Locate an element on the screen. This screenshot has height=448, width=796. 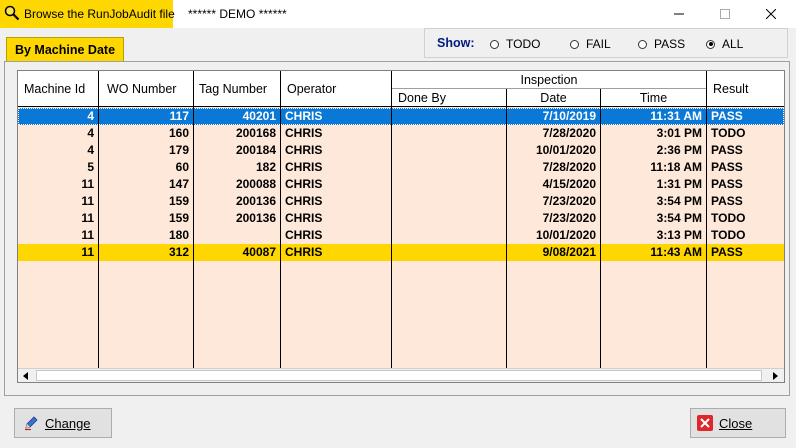
header-result: Result is located at coordinates (745, 88).